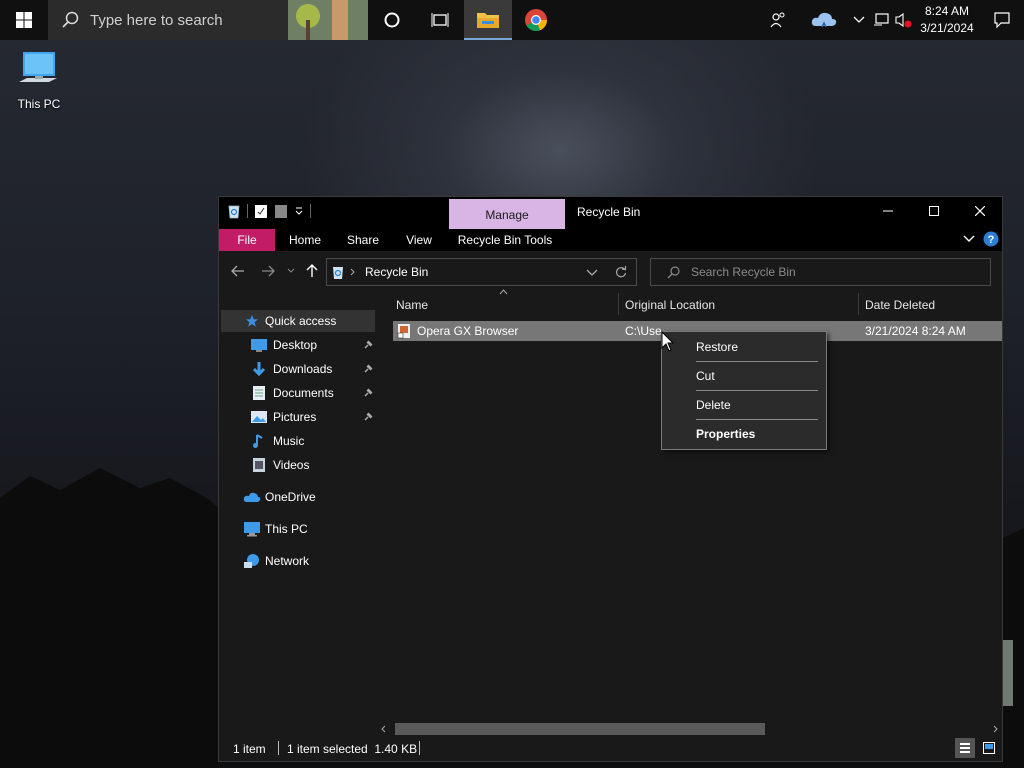  What do you see at coordinates (621, 272) in the screenshot?
I see `refresh-icon` at bounding box center [621, 272].